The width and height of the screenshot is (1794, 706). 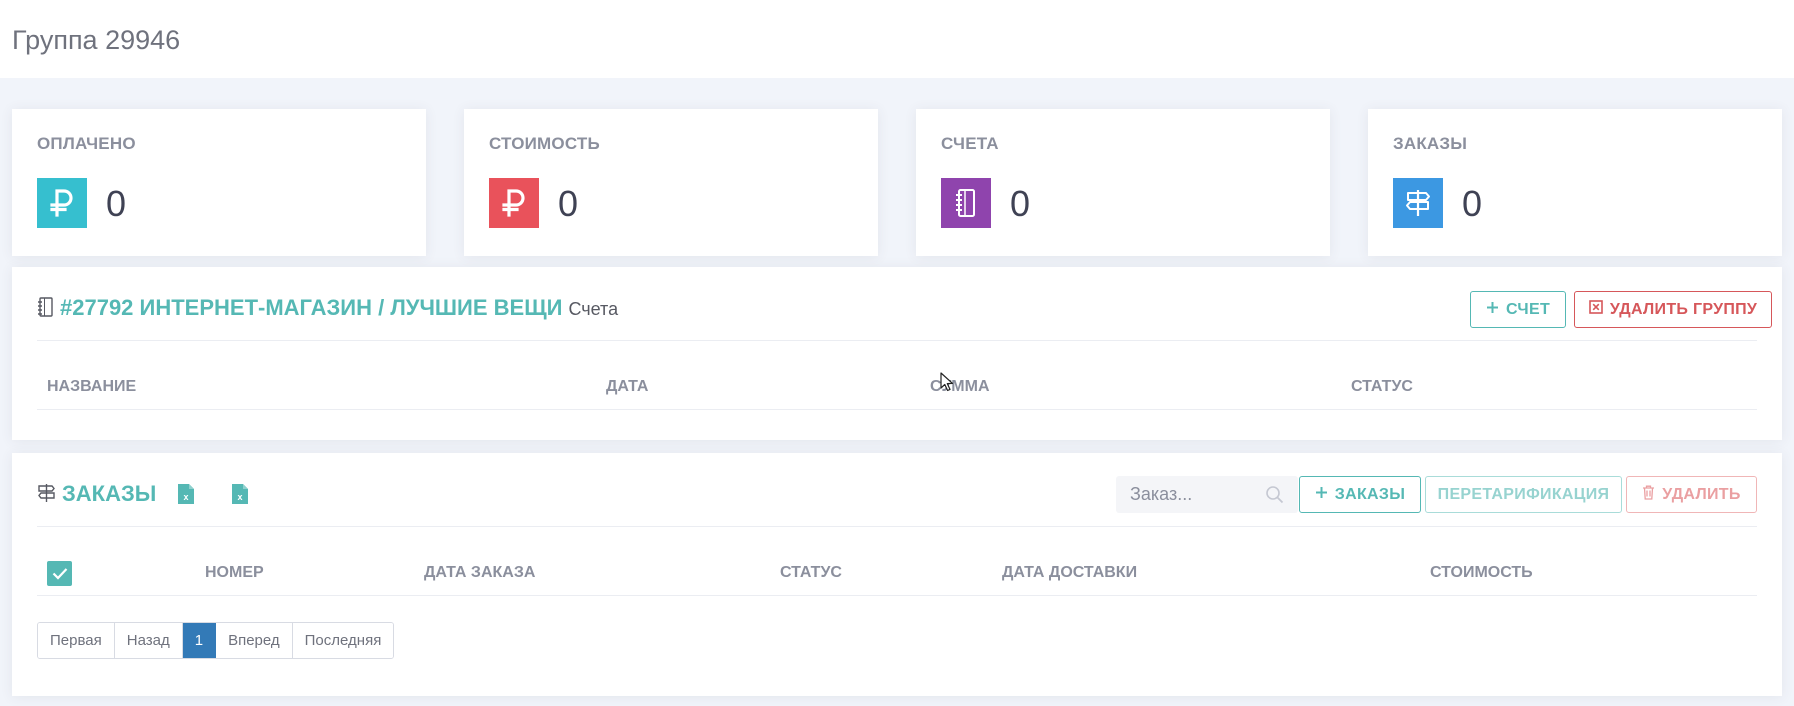 I want to click on stat-card-orders: ЗАКАЗЫ 0, so click(x=1575, y=182).